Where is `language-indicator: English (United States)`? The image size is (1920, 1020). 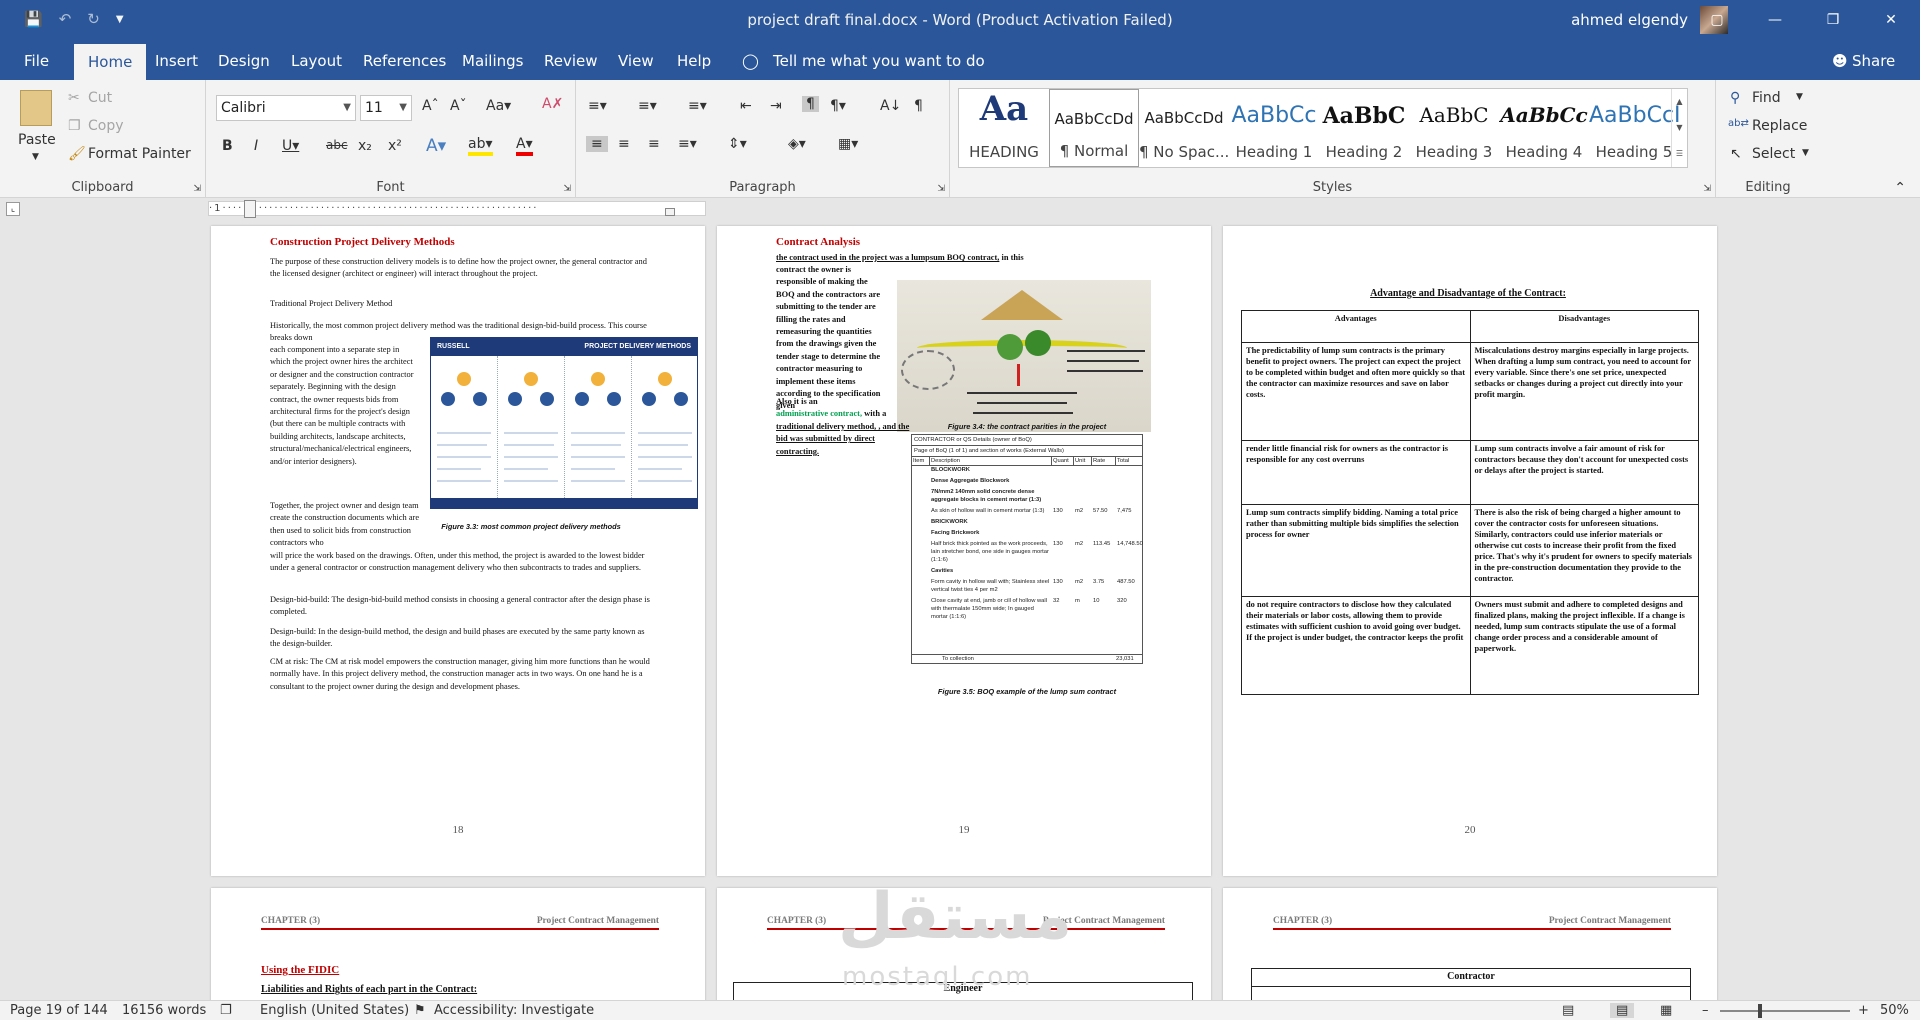 language-indicator: English (United States) is located at coordinates (334, 1010).